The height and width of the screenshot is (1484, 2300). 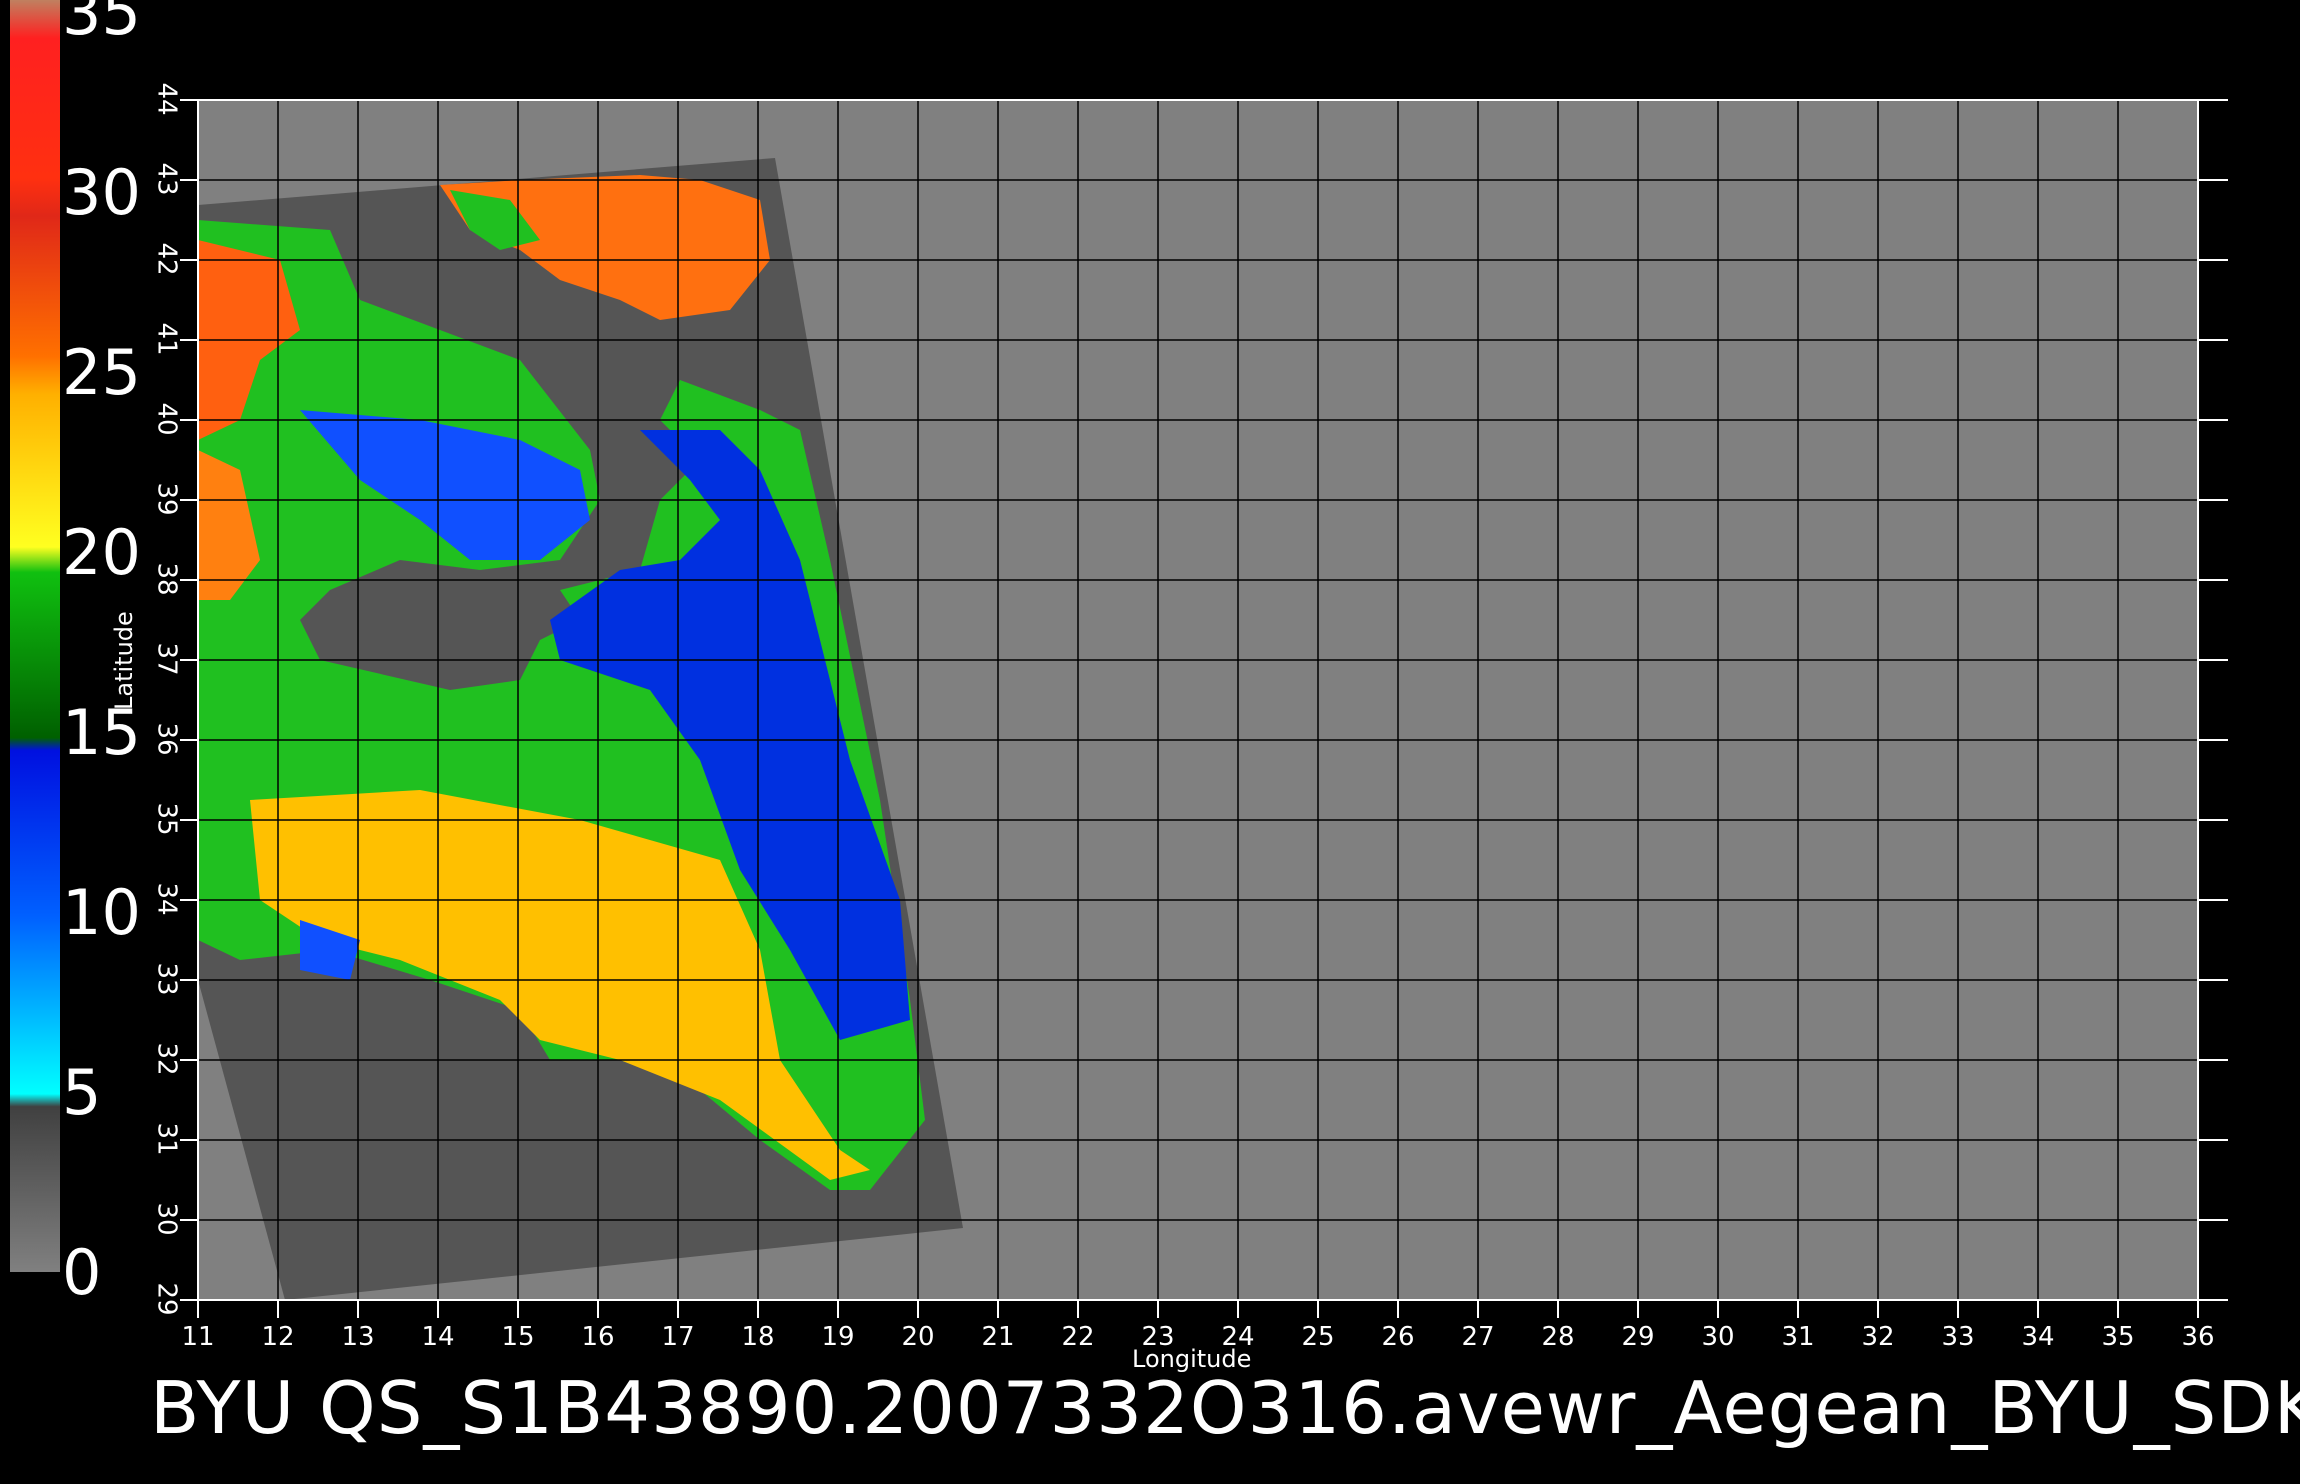 I want to click on y-tick-label: 35, so click(x=166, y=819).